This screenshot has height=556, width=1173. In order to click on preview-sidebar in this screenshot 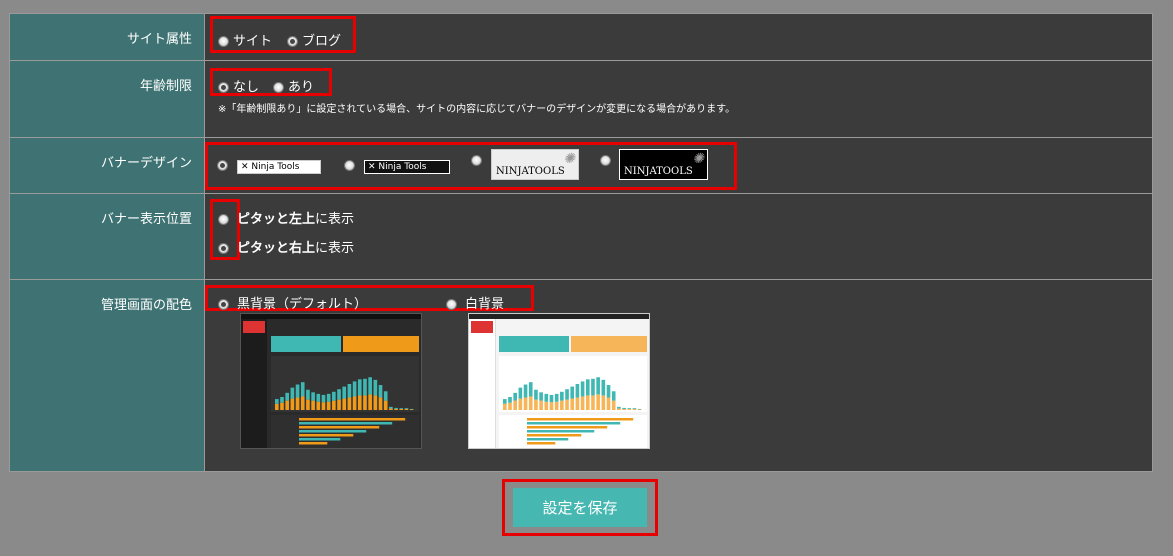, I will do `click(254, 383)`.